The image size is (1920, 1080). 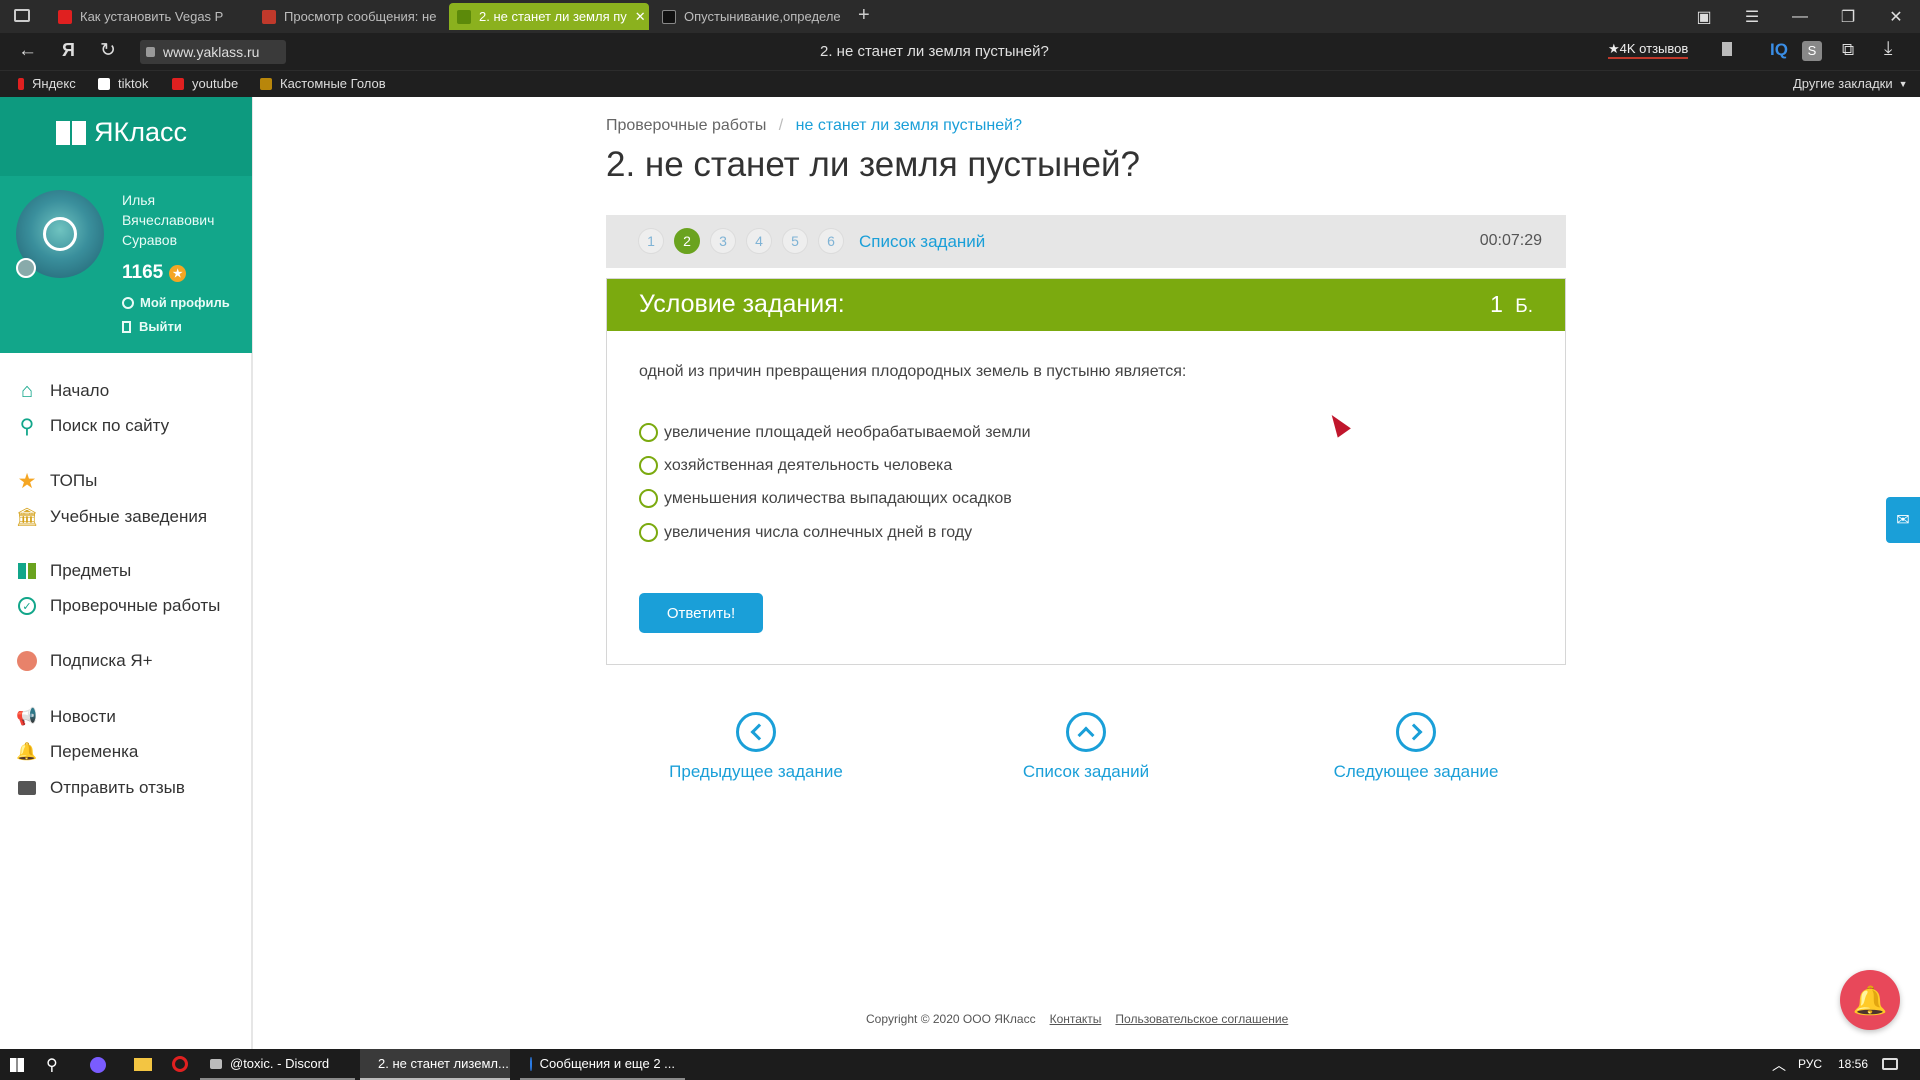 What do you see at coordinates (1704, 16) in the screenshot?
I see `collections-icon: ▣` at bounding box center [1704, 16].